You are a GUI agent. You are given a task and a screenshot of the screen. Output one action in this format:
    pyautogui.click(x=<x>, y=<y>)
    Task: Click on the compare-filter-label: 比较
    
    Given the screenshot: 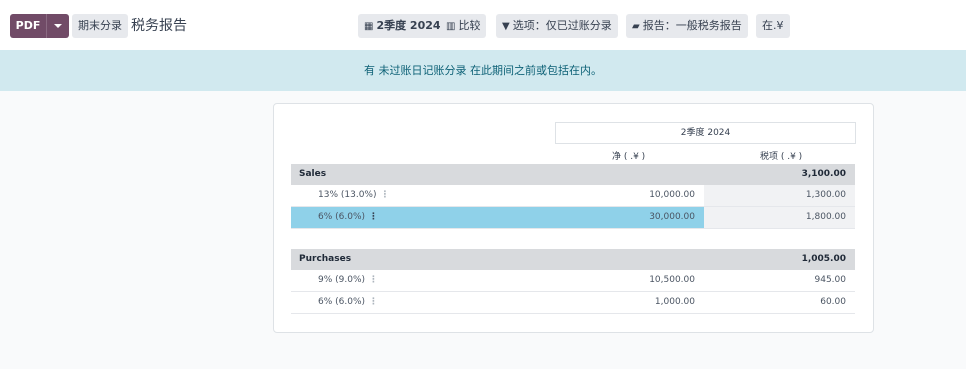 What is the action you would take?
    pyautogui.click(x=469, y=25)
    